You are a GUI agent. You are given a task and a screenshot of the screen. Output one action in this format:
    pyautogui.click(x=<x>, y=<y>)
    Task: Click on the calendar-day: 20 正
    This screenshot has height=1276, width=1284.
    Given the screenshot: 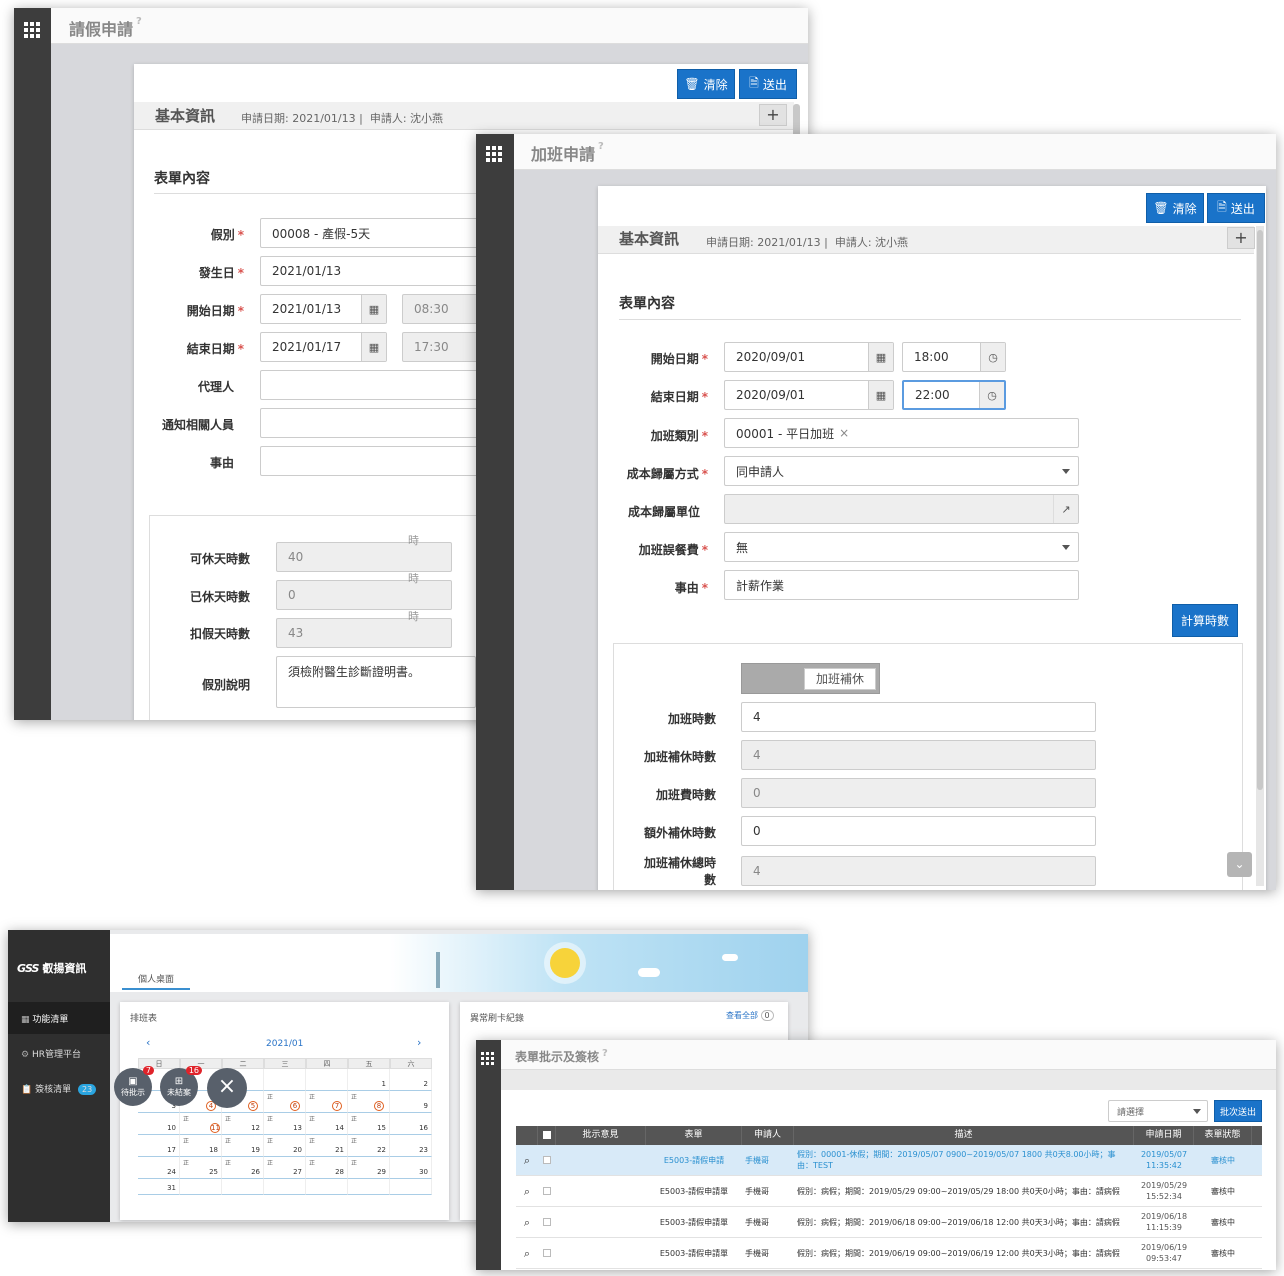 What is the action you would take?
    pyautogui.click(x=285, y=1146)
    